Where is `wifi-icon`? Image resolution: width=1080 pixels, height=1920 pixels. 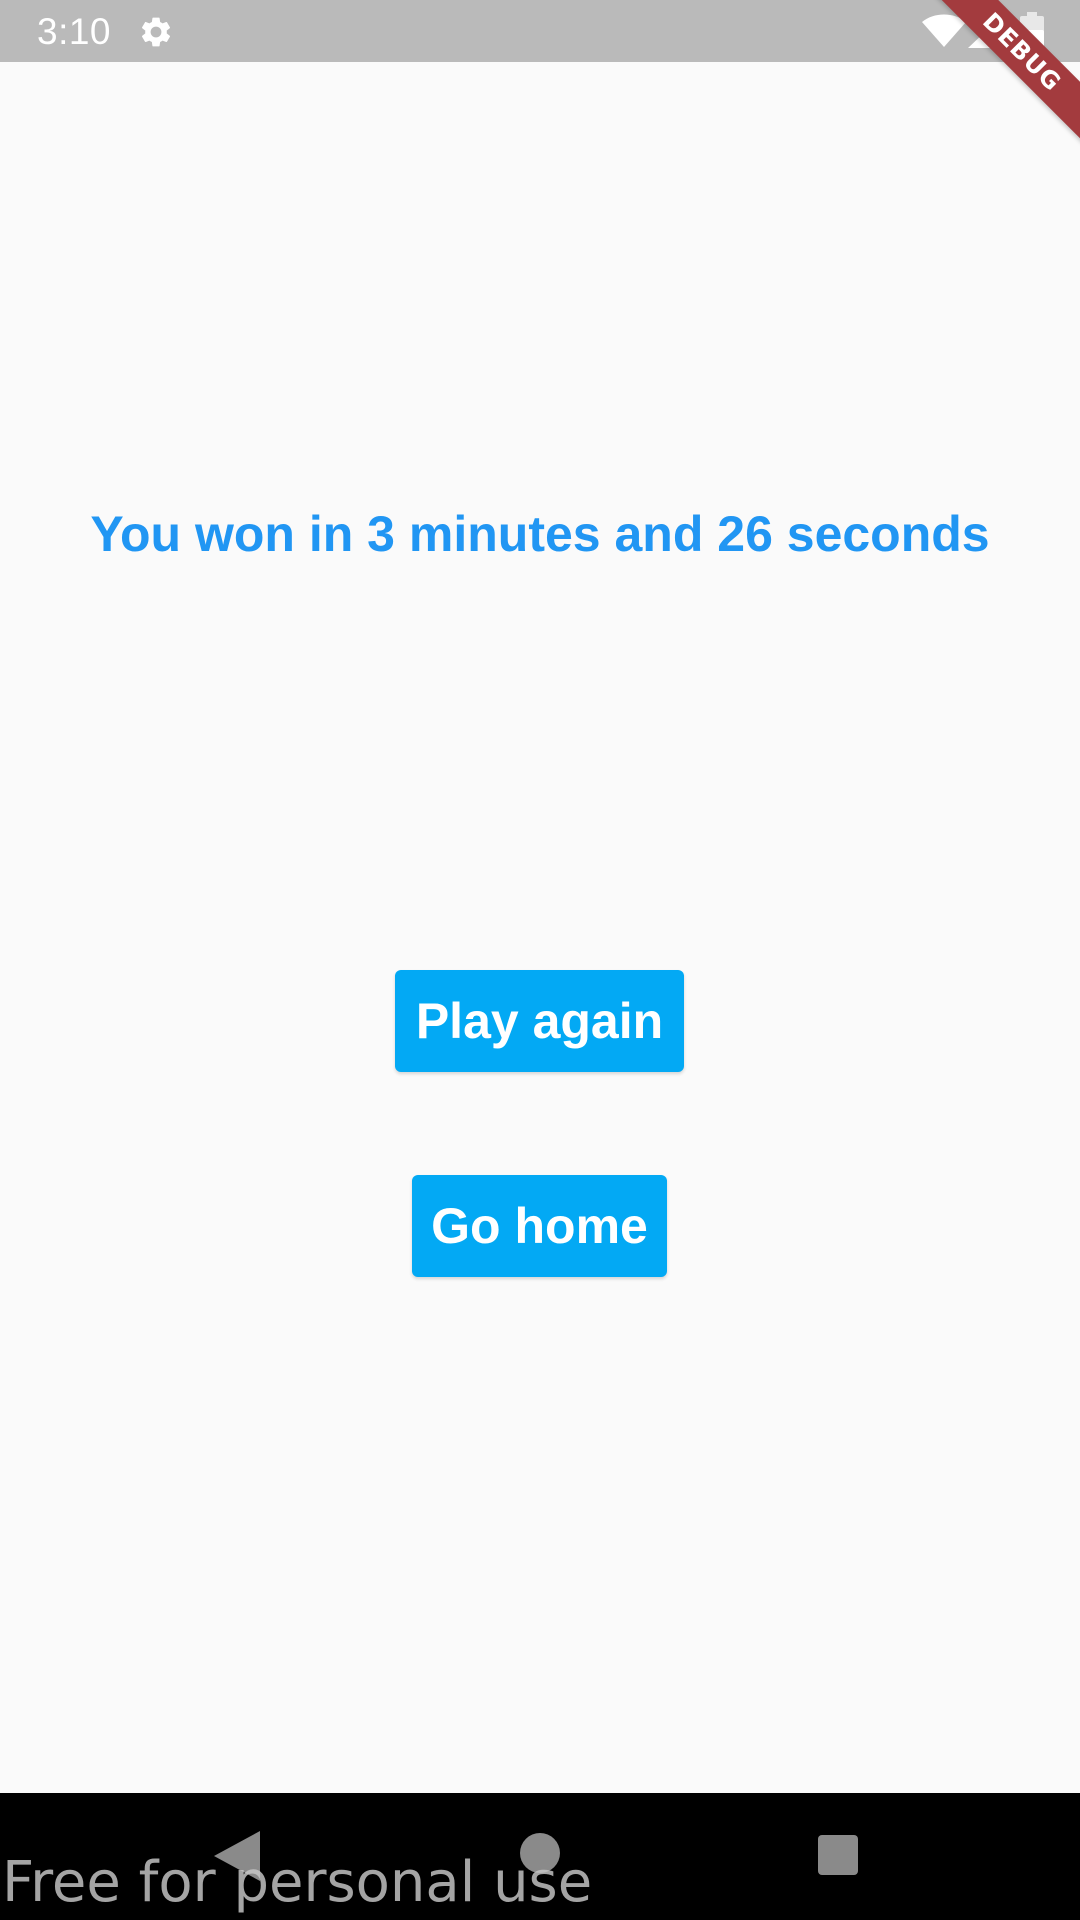
wifi-icon is located at coordinates (944, 30).